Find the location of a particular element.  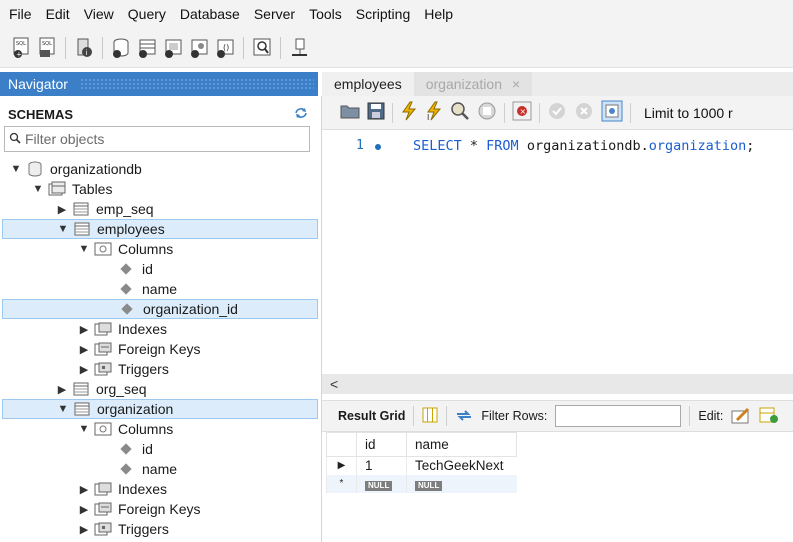

create-table-icon is located at coordinates (147, 48).